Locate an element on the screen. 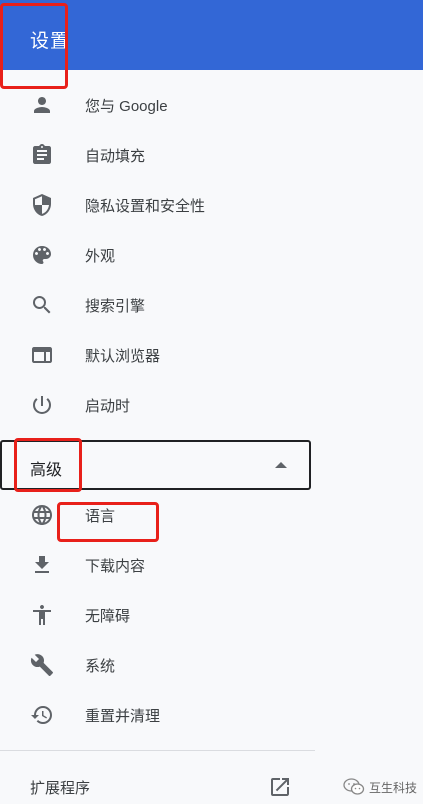 Image resolution: width=423 pixels, height=804 pixels. nav-item-reset: 重置并清理 is located at coordinates (157, 715).